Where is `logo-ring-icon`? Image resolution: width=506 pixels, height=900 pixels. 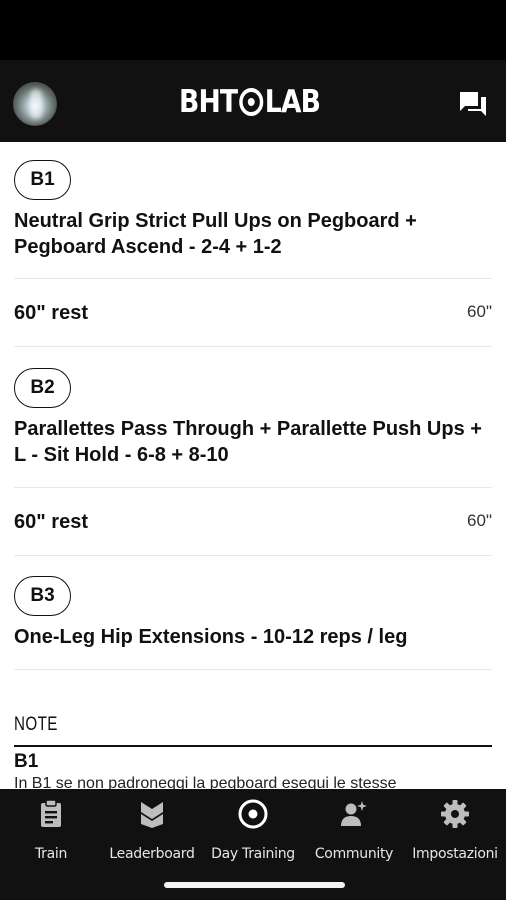 logo-ring-icon is located at coordinates (251, 102).